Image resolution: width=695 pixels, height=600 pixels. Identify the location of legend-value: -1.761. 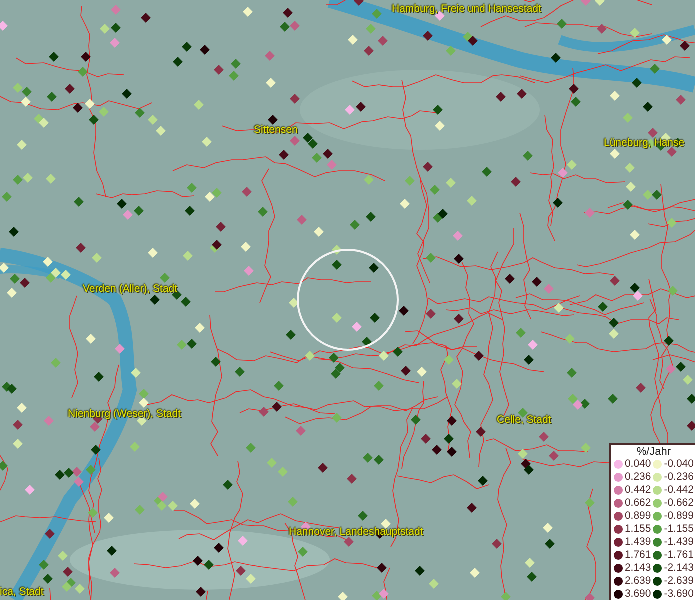
(679, 555).